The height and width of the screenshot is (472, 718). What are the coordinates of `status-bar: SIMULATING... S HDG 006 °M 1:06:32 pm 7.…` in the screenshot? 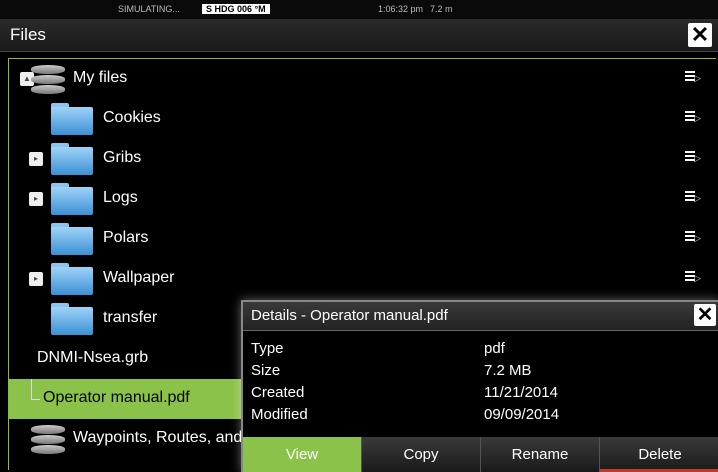 It's located at (359, 9).